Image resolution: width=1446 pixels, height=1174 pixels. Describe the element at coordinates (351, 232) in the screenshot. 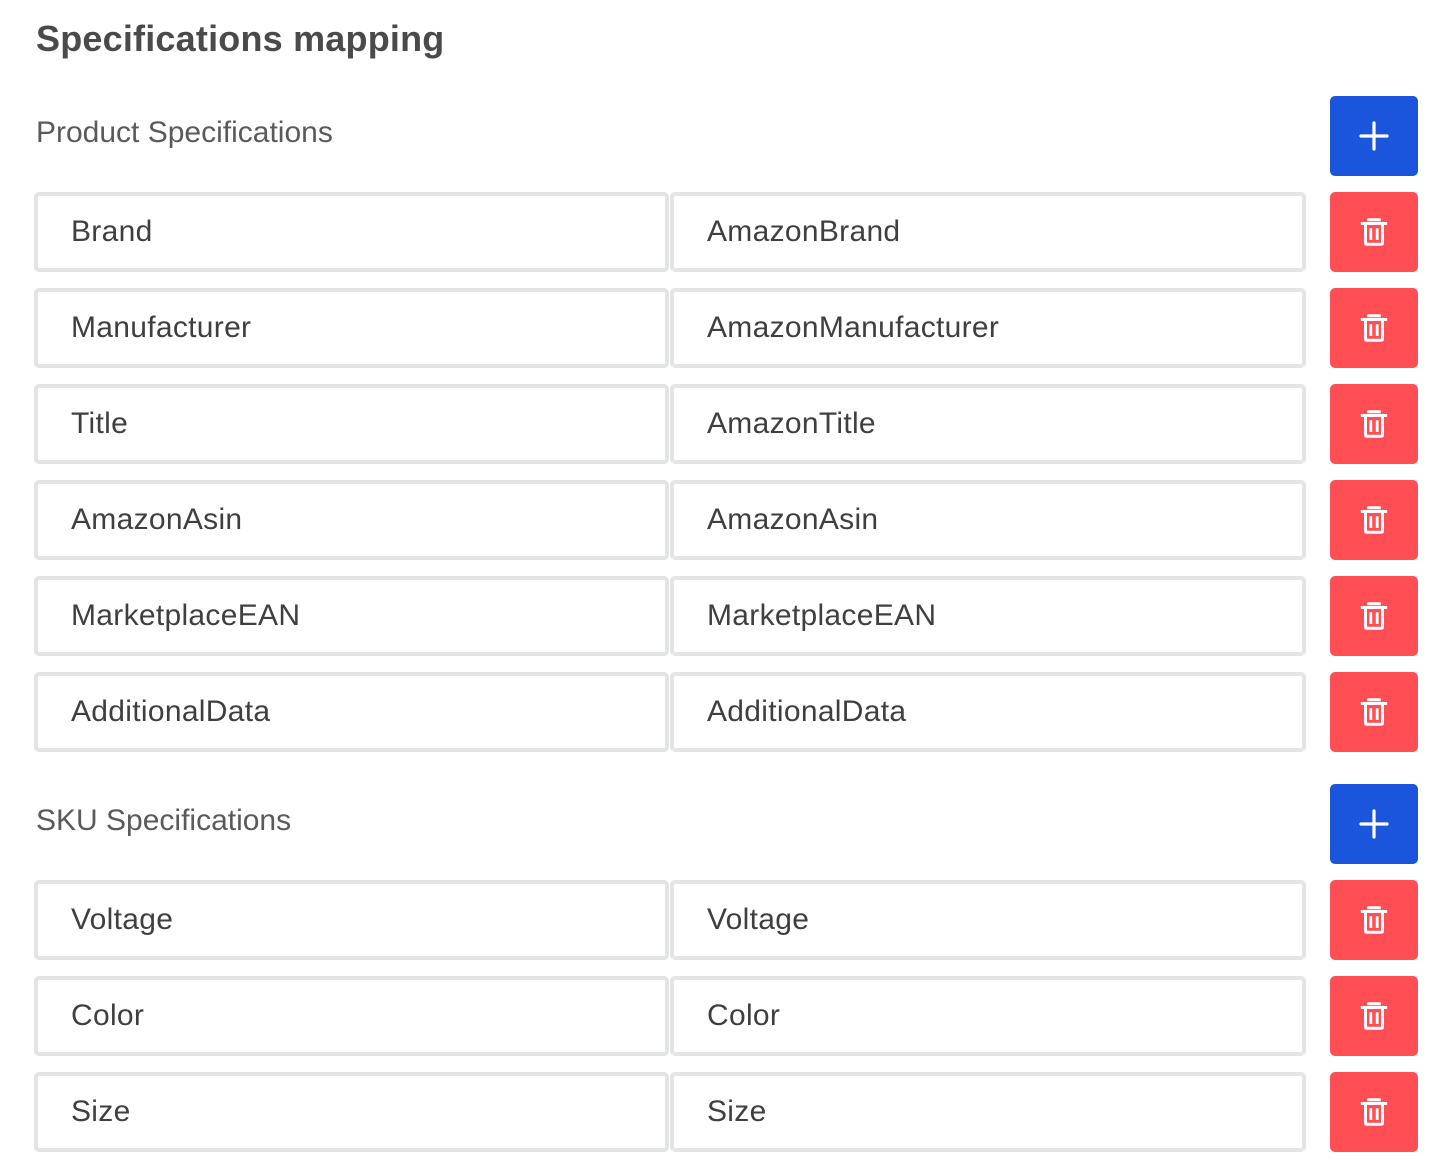

I see `source-spec-field: Brand` at that location.